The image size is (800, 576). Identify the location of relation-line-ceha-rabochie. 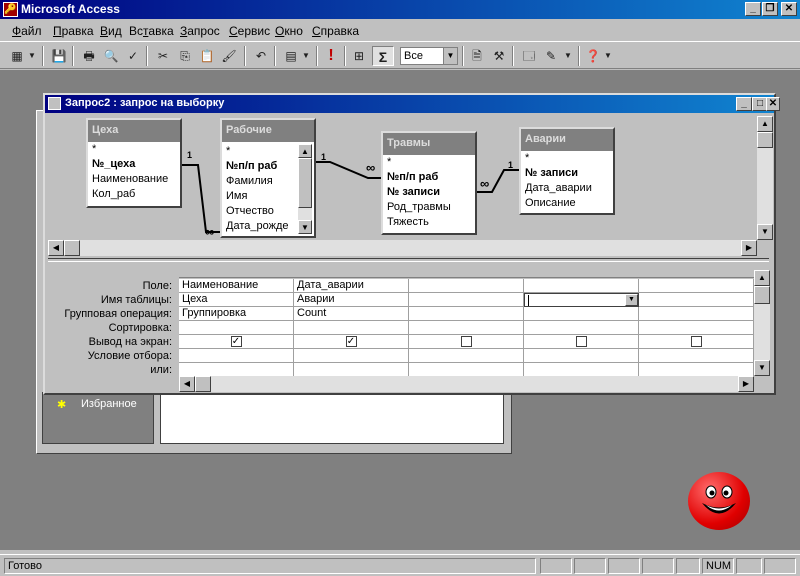
(202, 198).